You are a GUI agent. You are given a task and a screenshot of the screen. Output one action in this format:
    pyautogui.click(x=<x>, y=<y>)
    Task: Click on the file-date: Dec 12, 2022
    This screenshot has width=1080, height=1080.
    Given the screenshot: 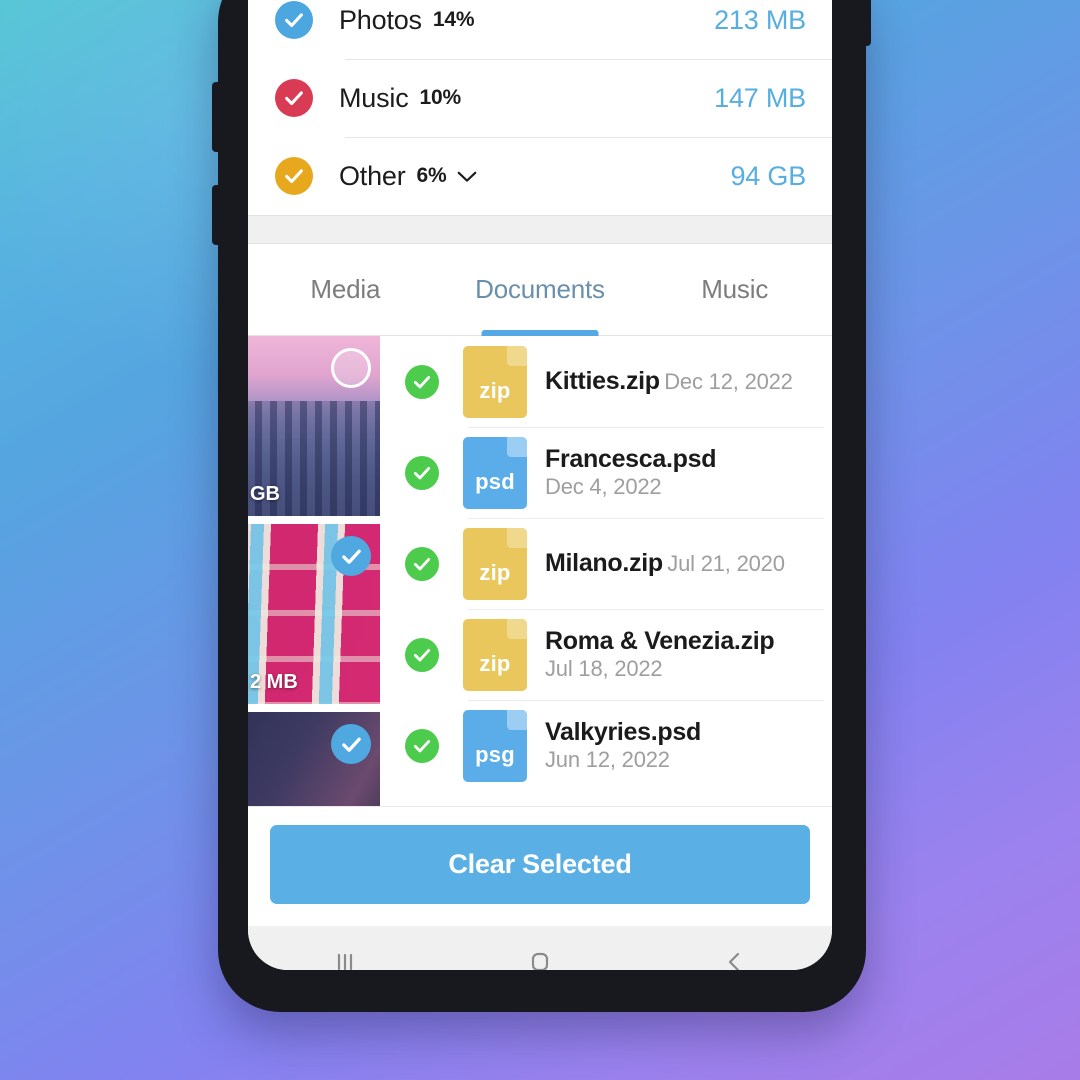 What is the action you would take?
    pyautogui.click(x=728, y=381)
    